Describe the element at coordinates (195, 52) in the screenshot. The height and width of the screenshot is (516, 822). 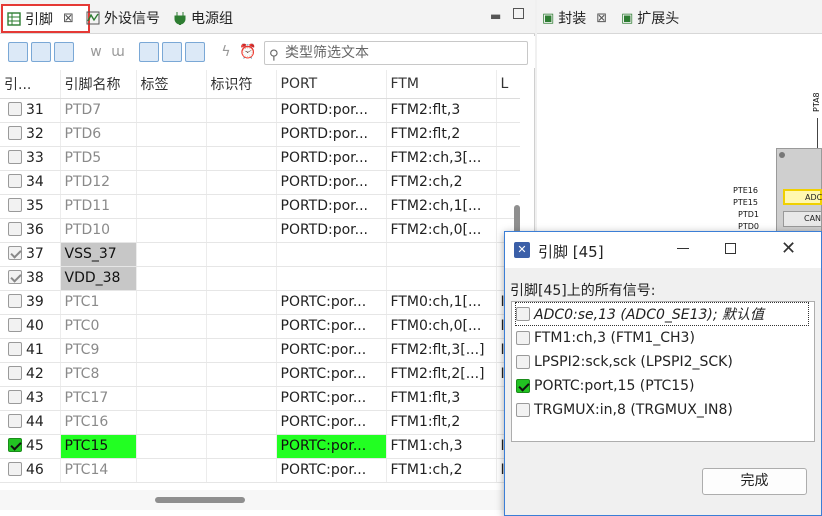
I see `route-c-icon` at that location.